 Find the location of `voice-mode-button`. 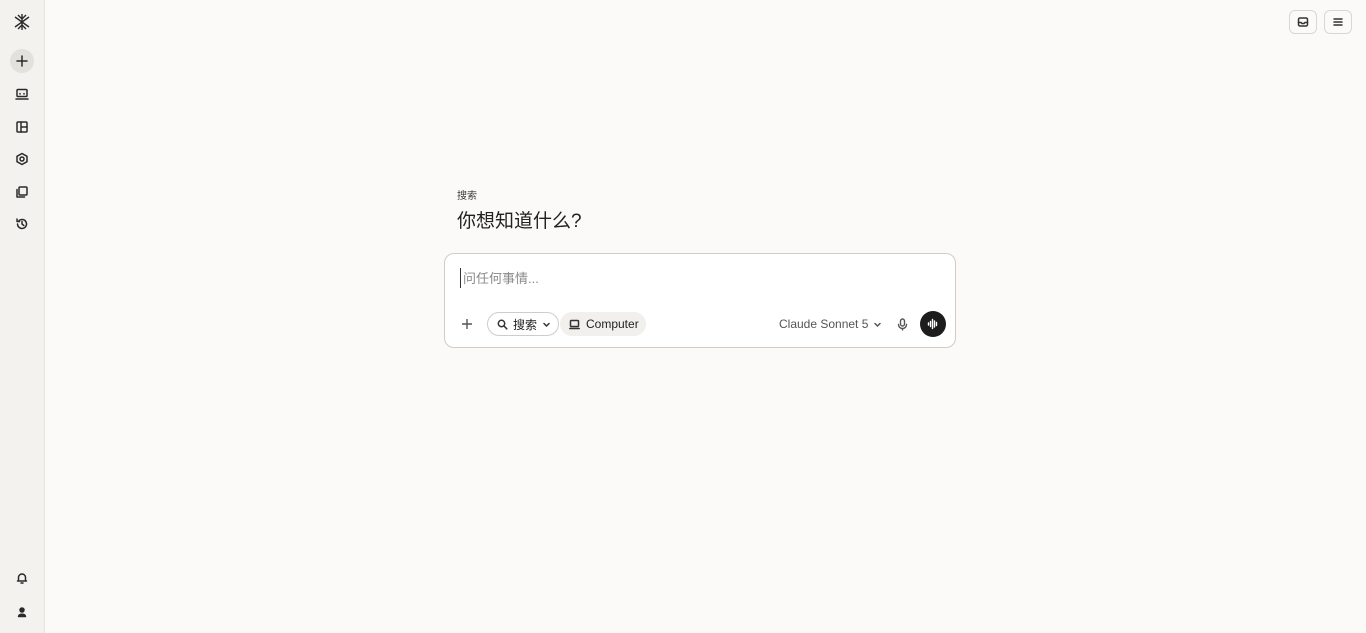

voice-mode-button is located at coordinates (933, 324).